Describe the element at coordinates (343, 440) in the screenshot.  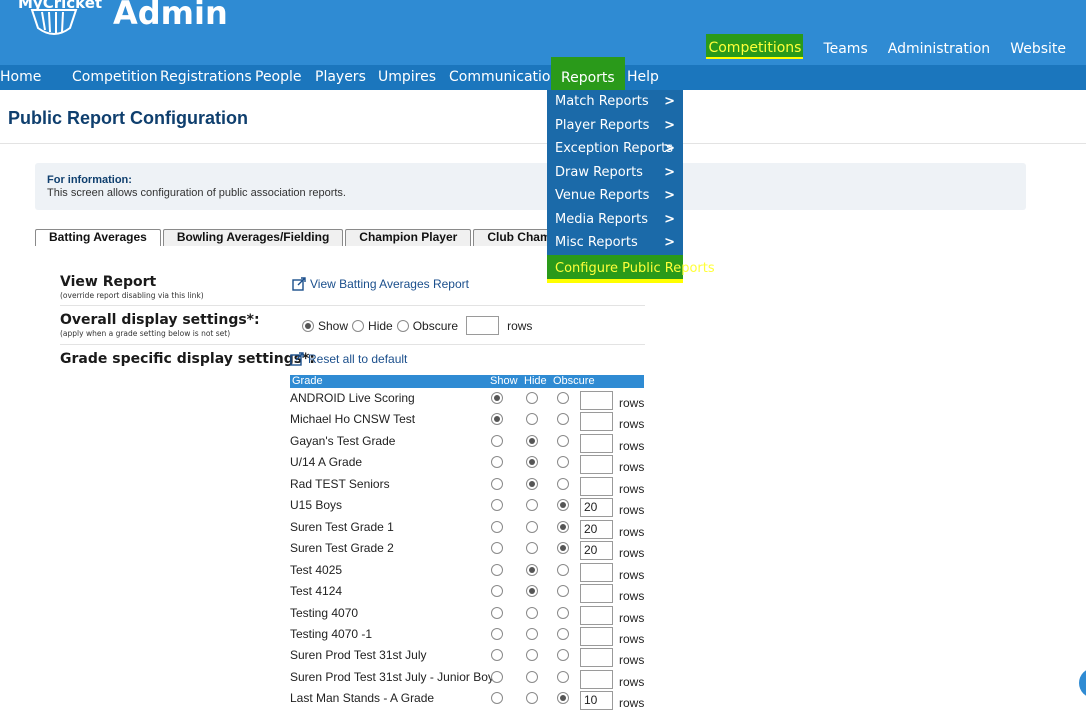
I see `grade-name: Gayan's Test Grade` at that location.